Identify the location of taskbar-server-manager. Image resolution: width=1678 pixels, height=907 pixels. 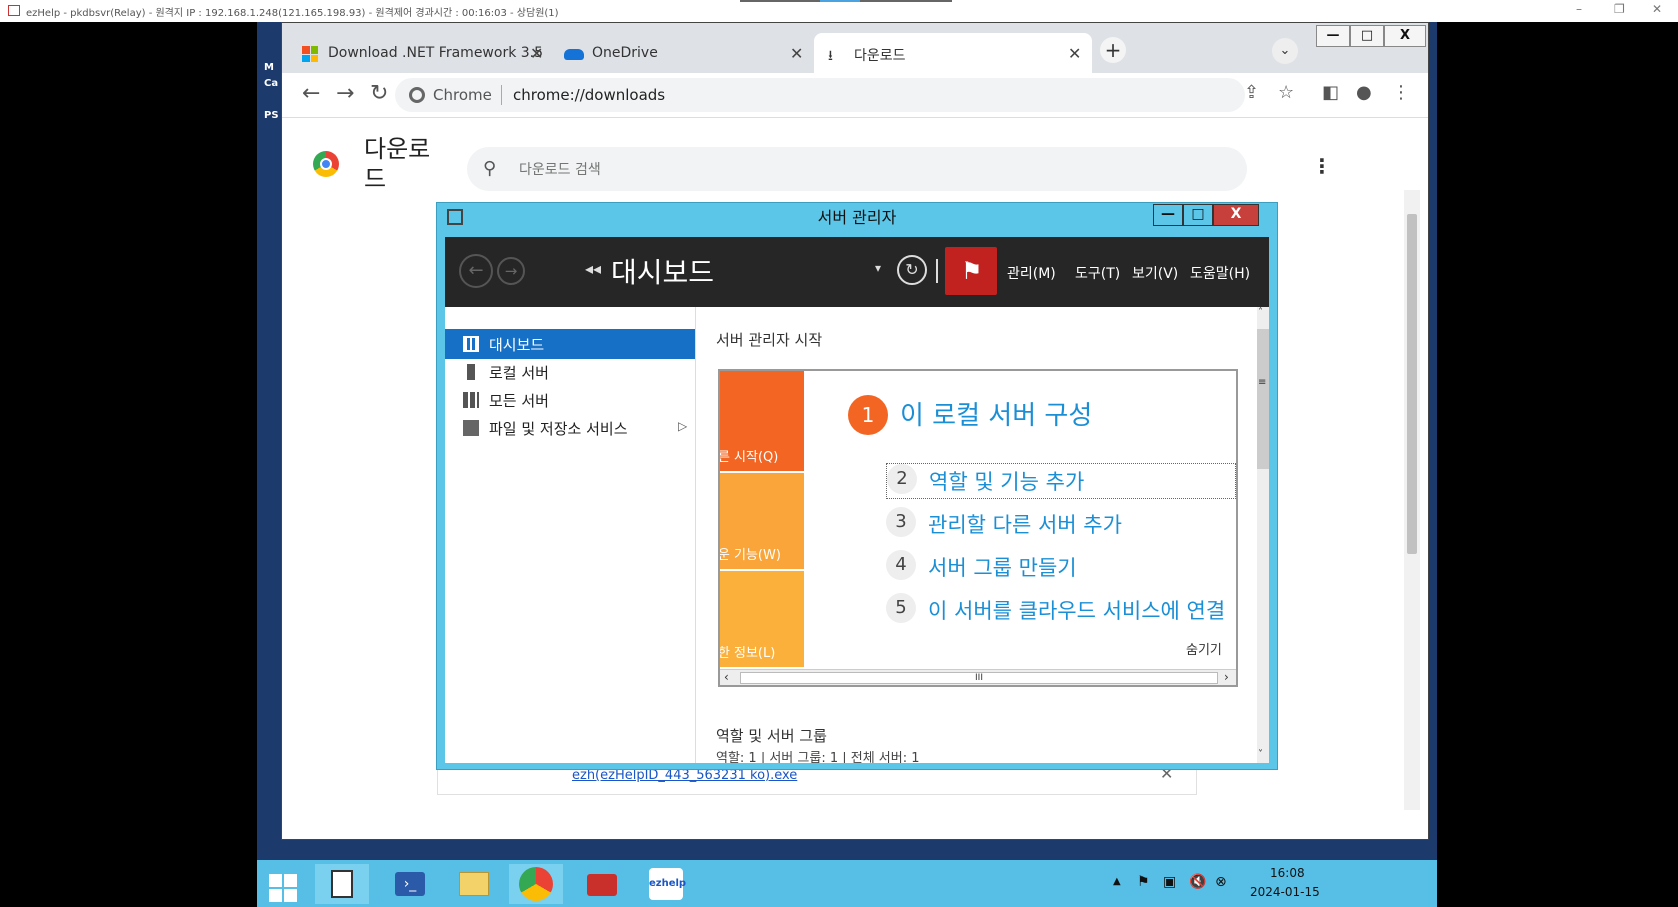
(342, 884).